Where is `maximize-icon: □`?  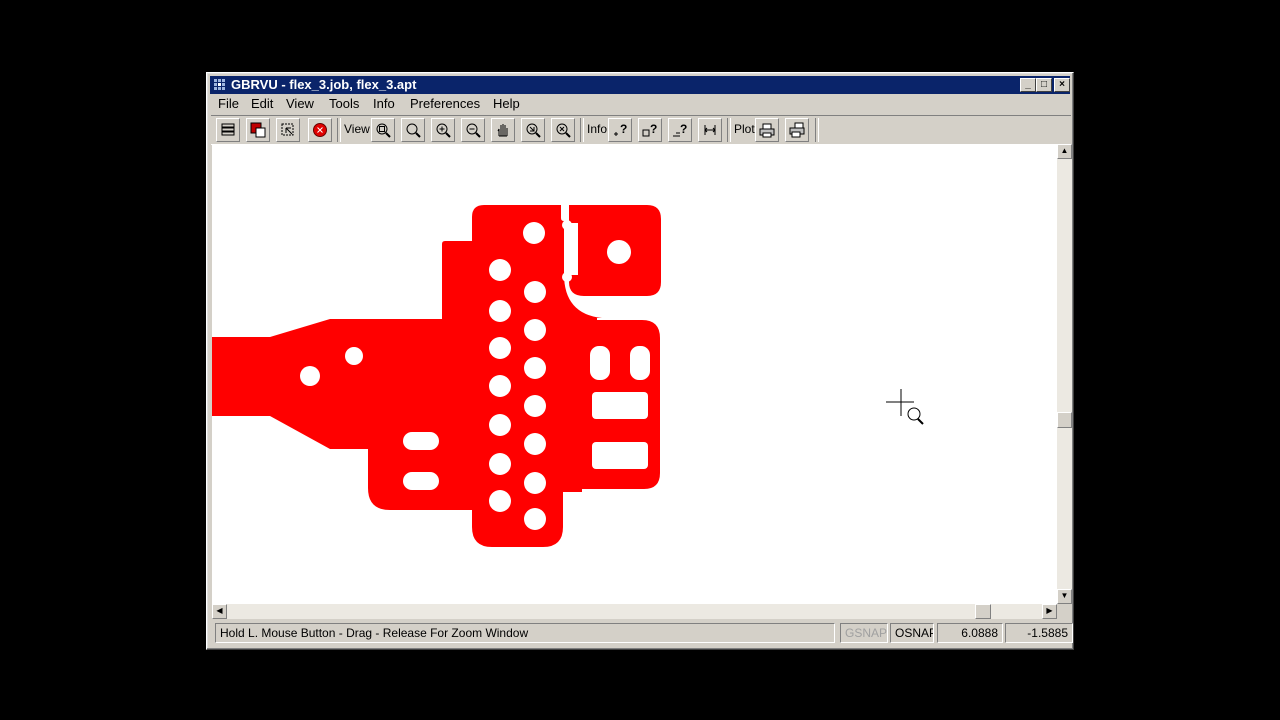 maximize-icon: □ is located at coordinates (1044, 84).